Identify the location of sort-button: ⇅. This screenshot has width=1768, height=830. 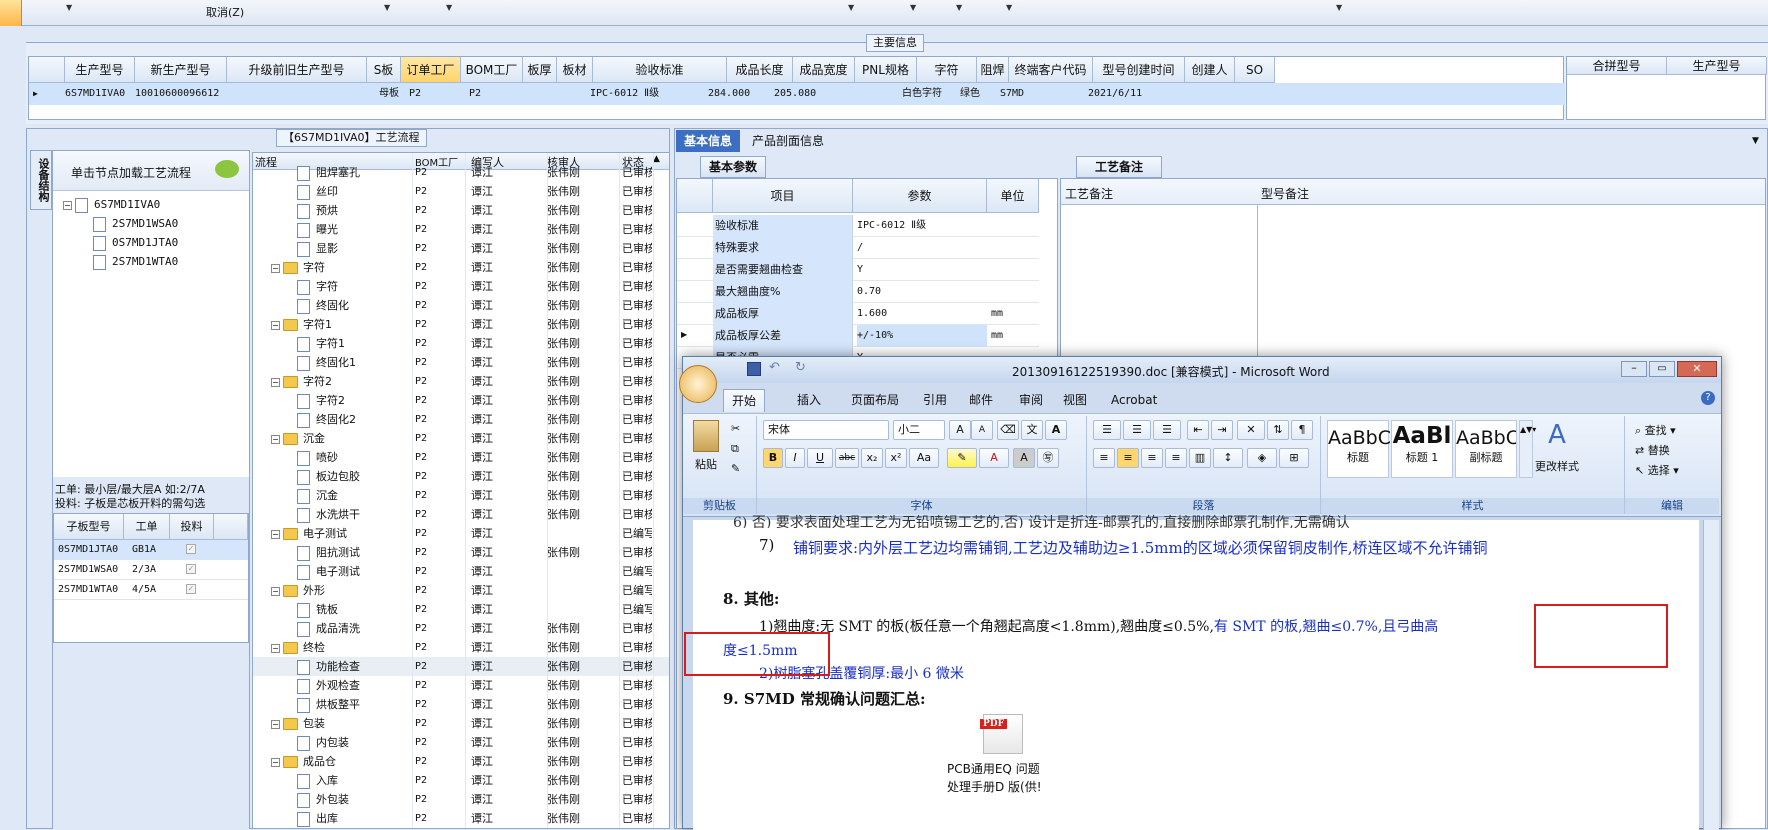
(1278, 430).